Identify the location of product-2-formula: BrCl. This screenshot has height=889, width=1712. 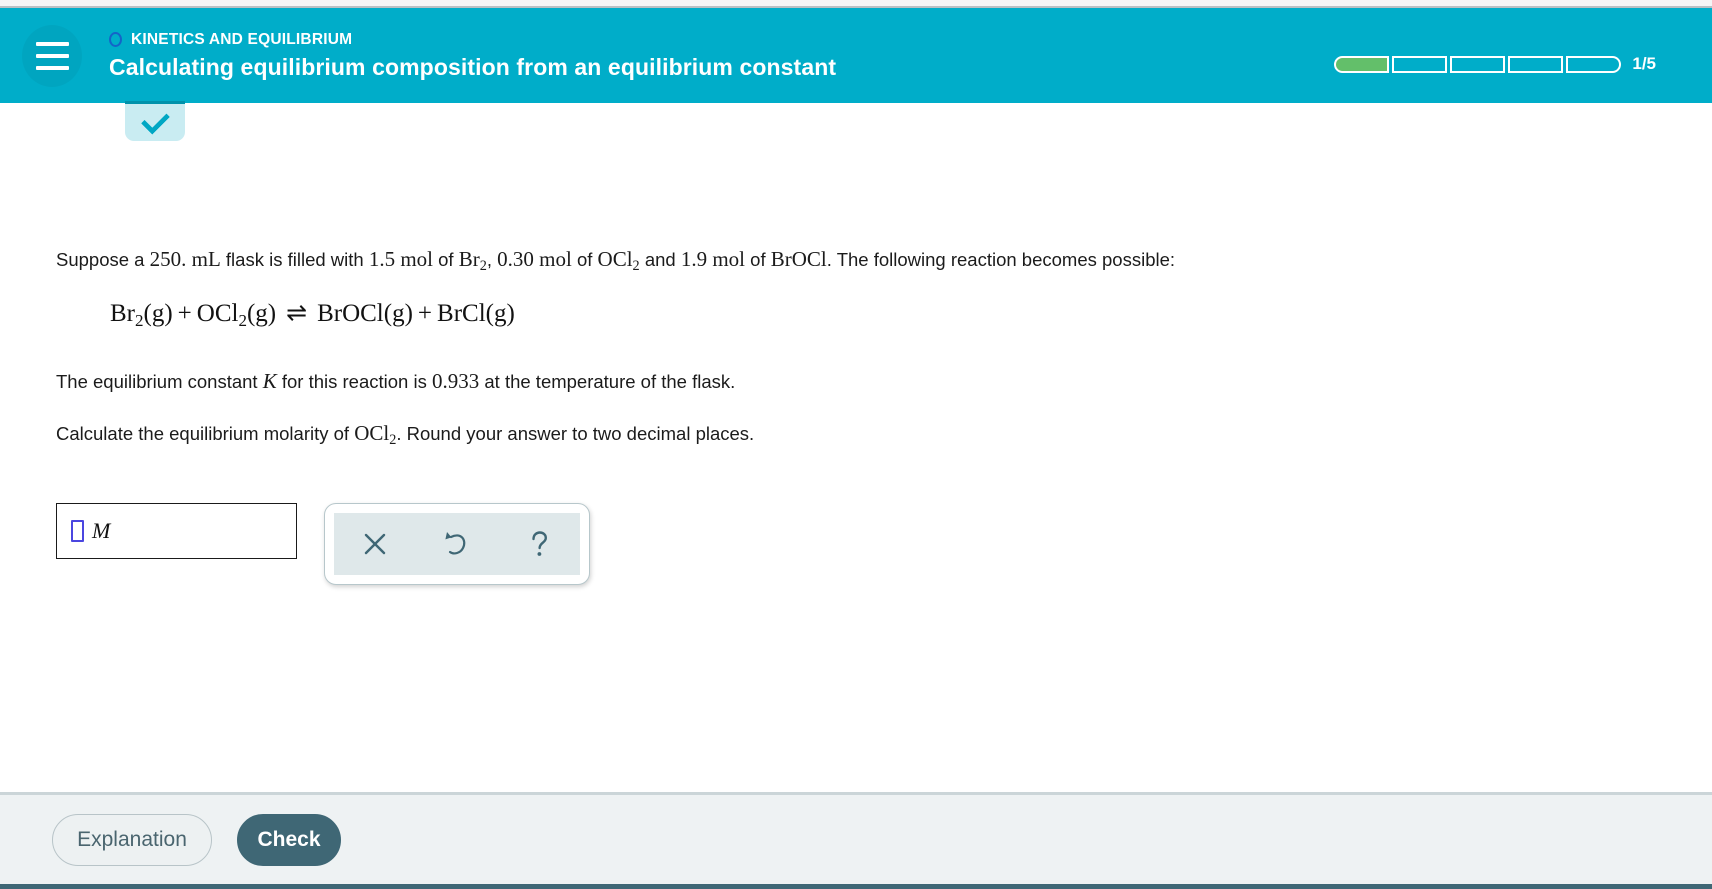
(461, 313).